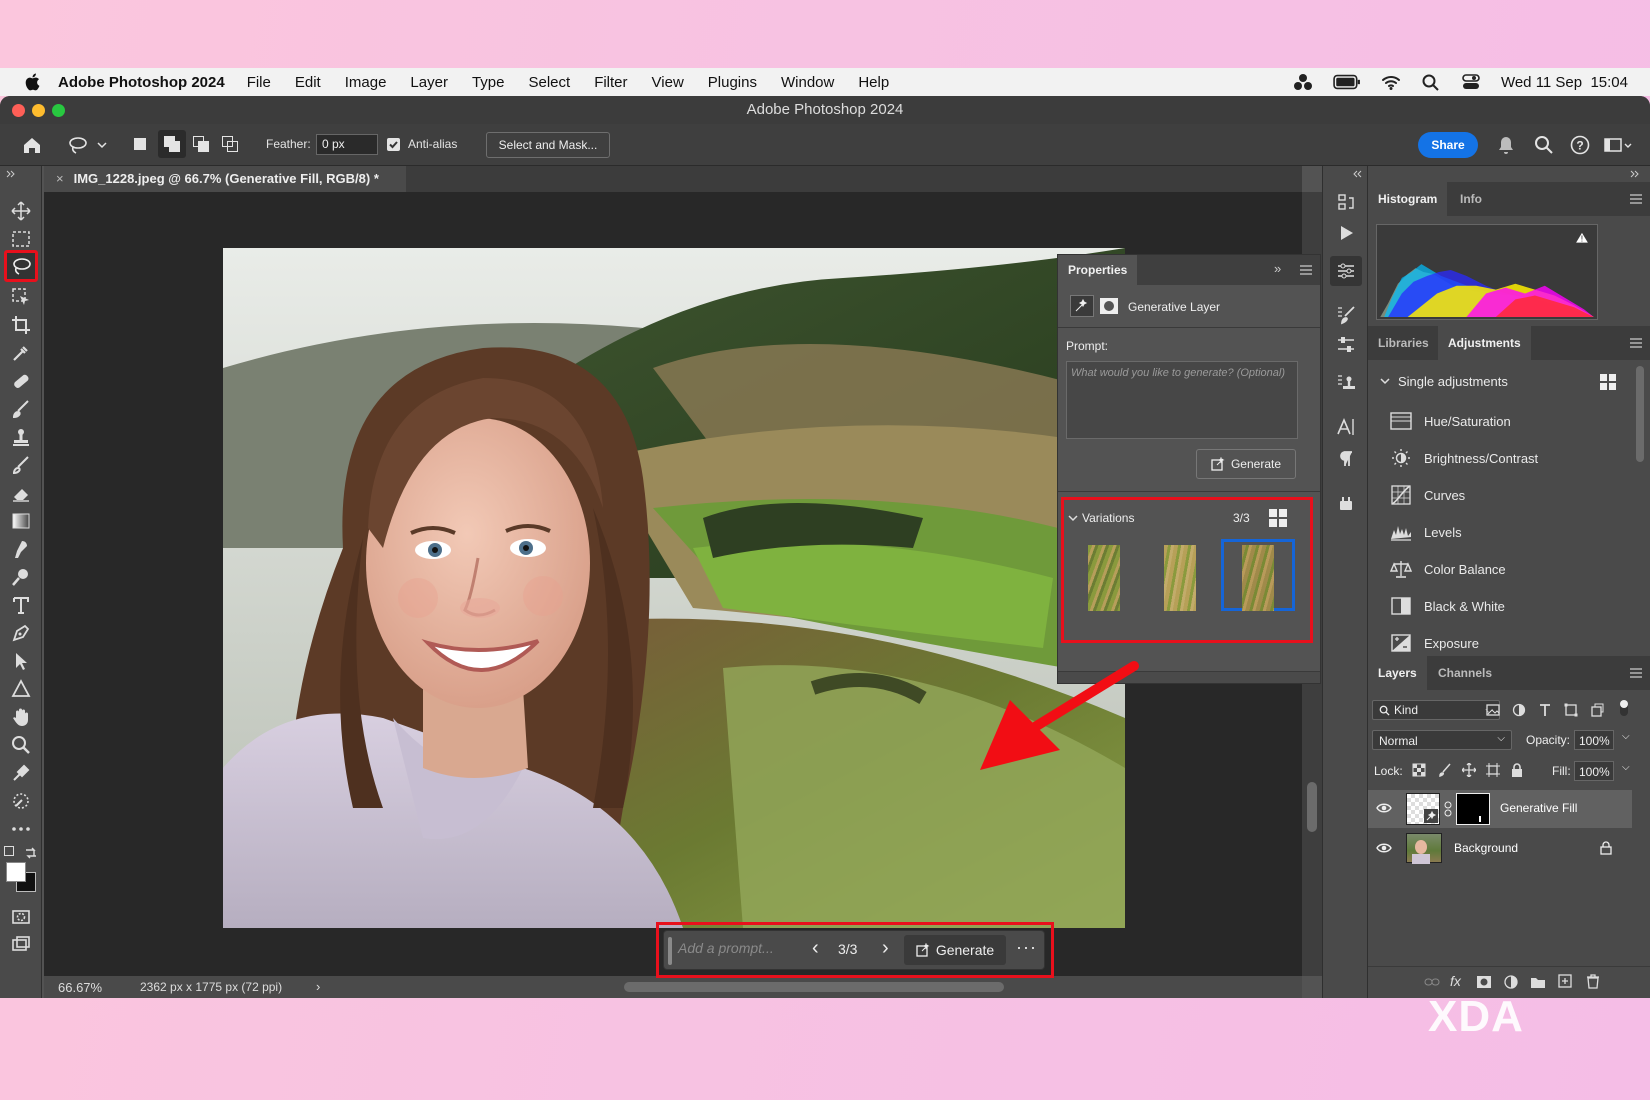  Describe the element at coordinates (1346, 203) in the screenshot. I see `history-panel-icon` at that location.